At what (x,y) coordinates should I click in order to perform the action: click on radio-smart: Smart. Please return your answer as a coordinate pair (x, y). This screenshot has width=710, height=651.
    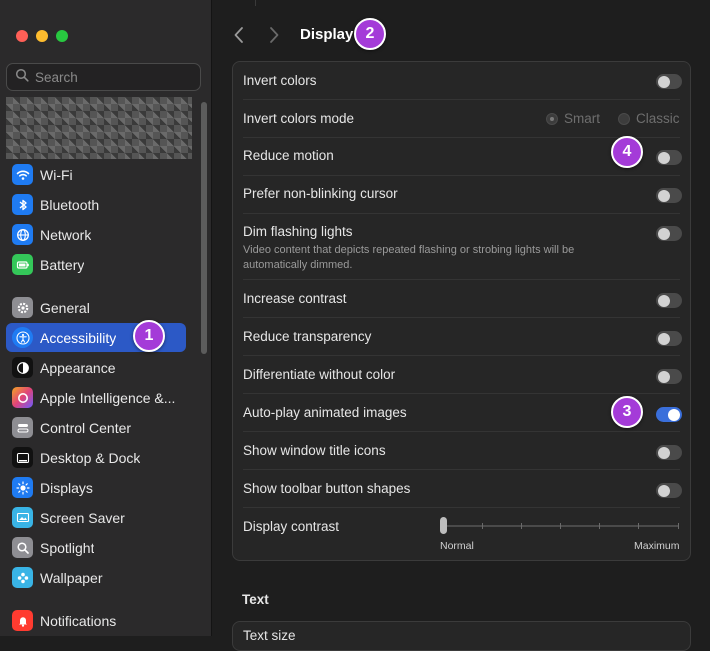
    Looking at the image, I should click on (573, 118).